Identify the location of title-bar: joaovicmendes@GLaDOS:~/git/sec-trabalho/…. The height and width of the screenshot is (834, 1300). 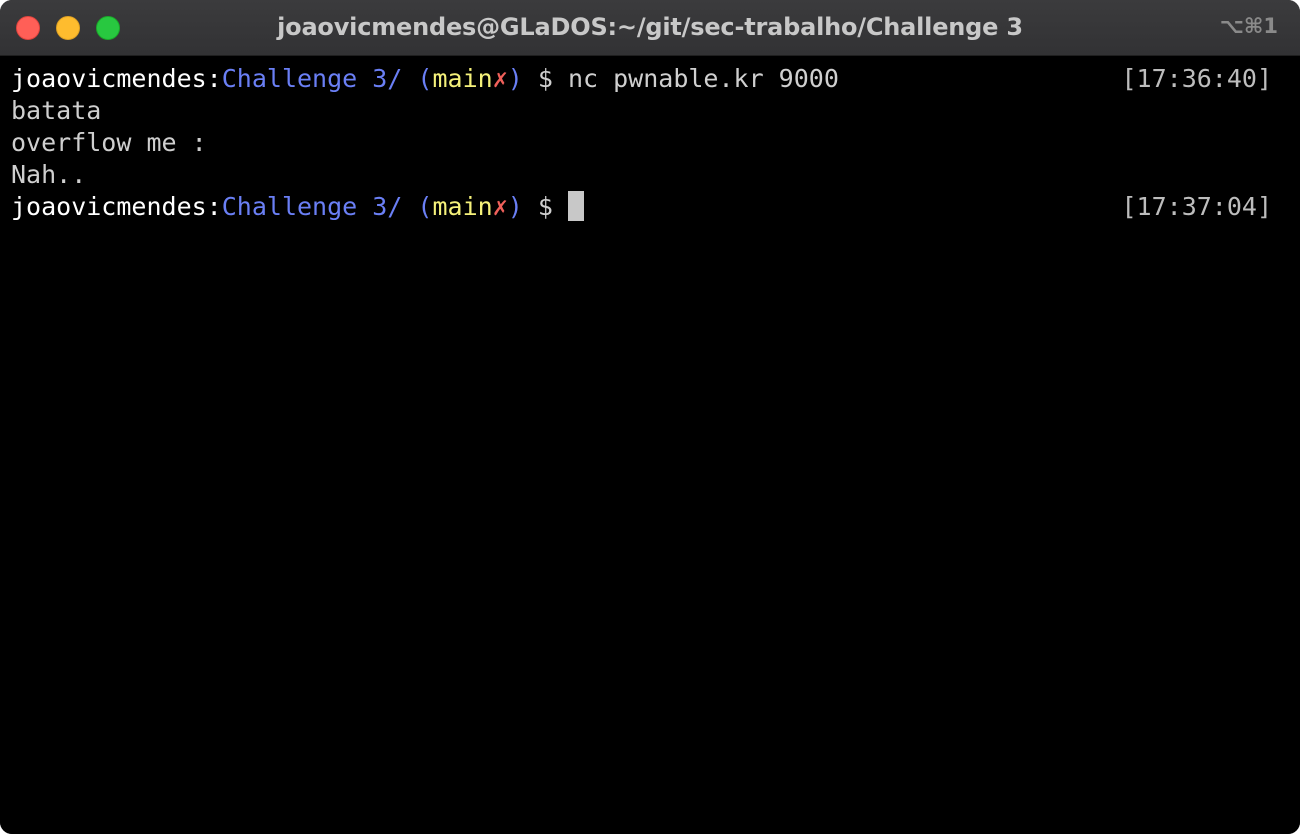
(650, 28).